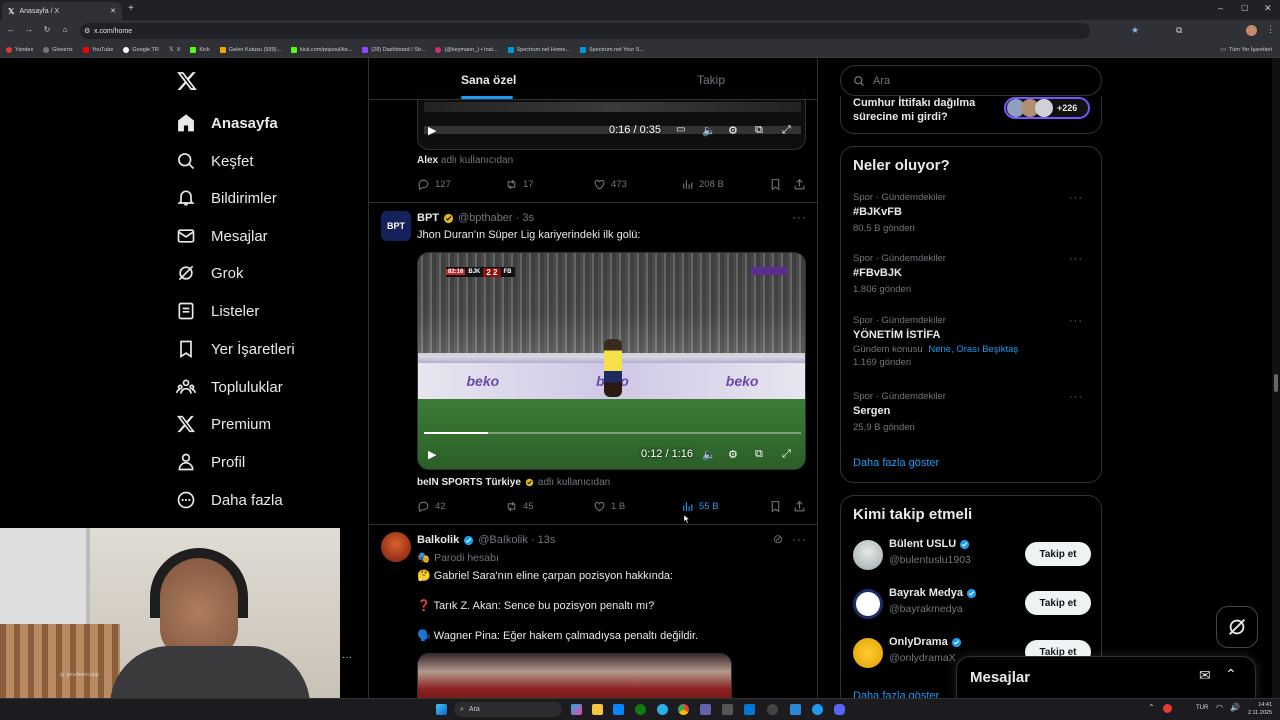  What do you see at coordinates (1231, 674) in the screenshot?
I see `expand-drawer-icon: ⌃` at bounding box center [1231, 674].